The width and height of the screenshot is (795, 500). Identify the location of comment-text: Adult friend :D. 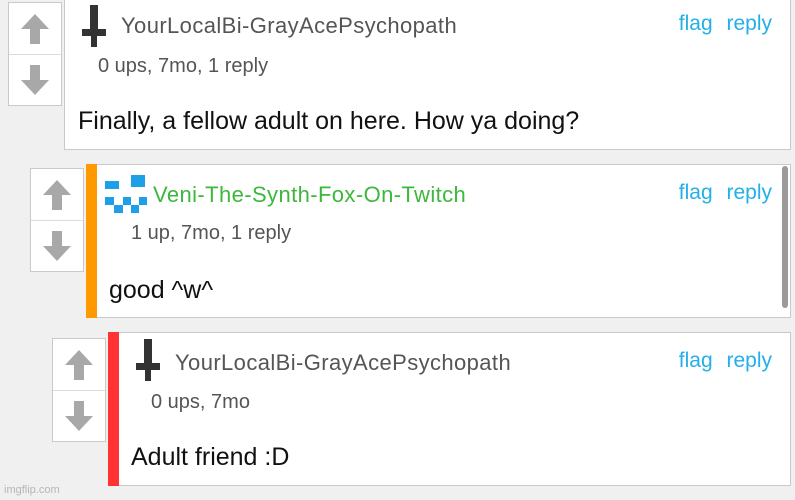
(210, 457).